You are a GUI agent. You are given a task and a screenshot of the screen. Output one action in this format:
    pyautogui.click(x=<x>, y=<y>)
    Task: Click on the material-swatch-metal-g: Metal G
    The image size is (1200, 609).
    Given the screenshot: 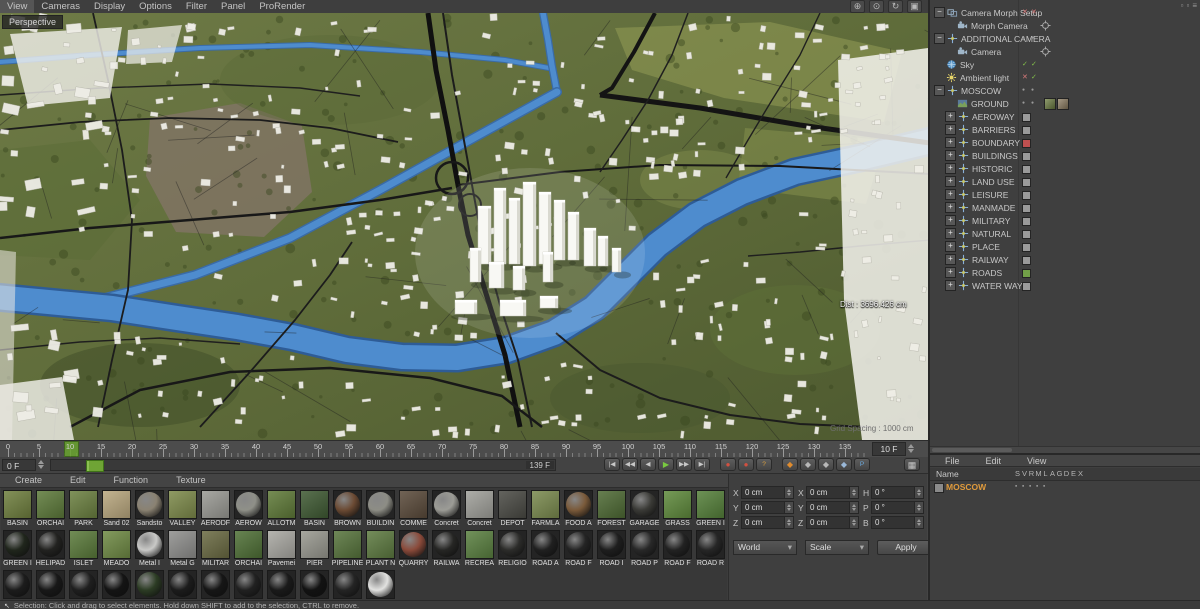 What is the action you would take?
    pyautogui.click(x=182, y=548)
    